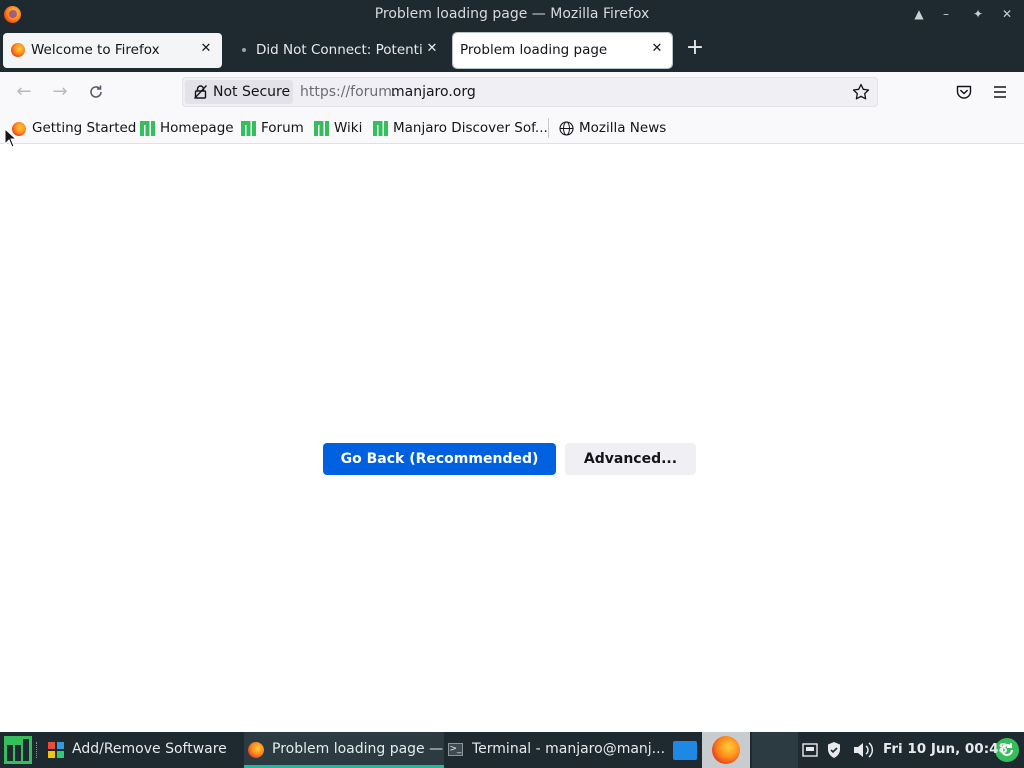 The image size is (1024, 768). What do you see at coordinates (433, 92) in the screenshot?
I see `url-host: manjaro.org` at bounding box center [433, 92].